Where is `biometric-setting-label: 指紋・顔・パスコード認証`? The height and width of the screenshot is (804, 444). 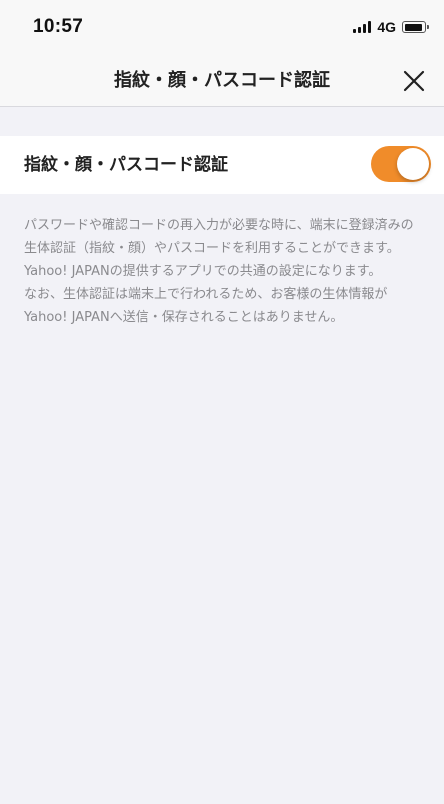
biometric-setting-label: 指紋・顔・パスコード認証 is located at coordinates (126, 165).